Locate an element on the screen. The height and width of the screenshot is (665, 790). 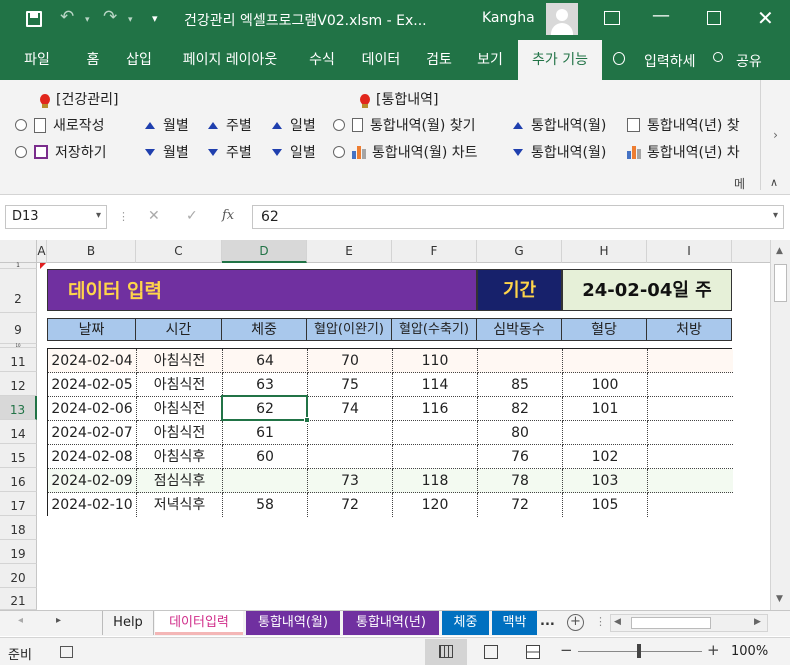
cell-heart-rate: 78 is located at coordinates (520, 481).